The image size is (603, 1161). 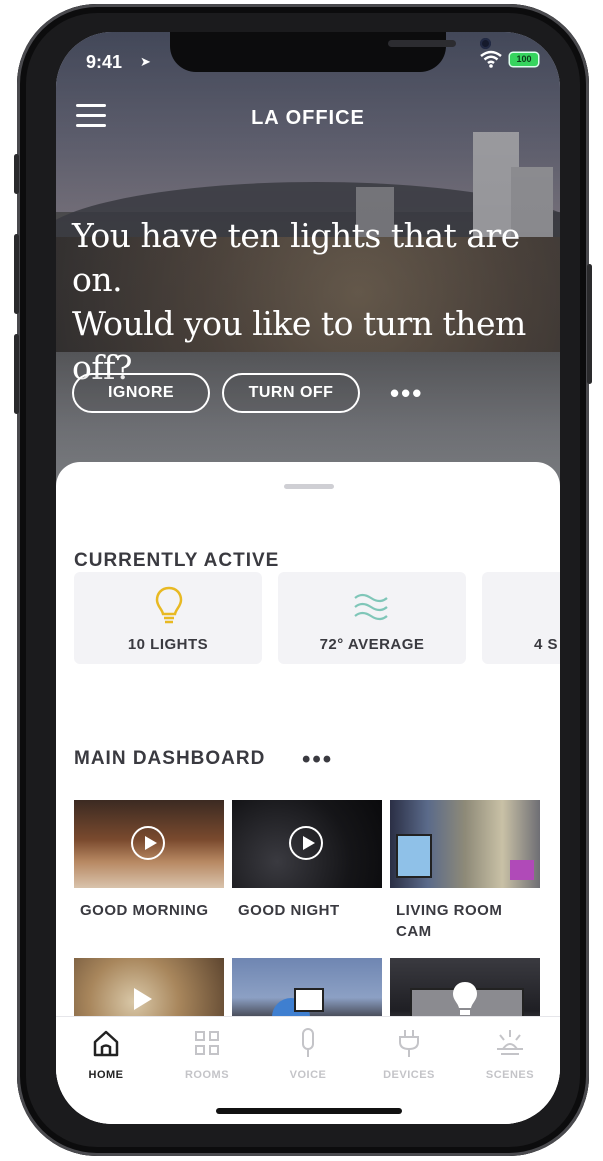 What do you see at coordinates (465, 844) in the screenshot?
I see `living-room-cam-thumbnail` at bounding box center [465, 844].